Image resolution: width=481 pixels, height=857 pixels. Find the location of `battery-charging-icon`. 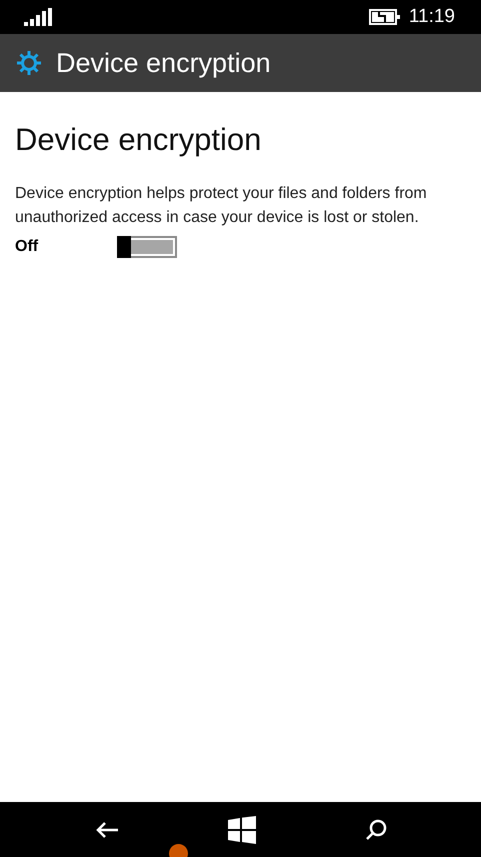

battery-charging-icon is located at coordinates (384, 17).